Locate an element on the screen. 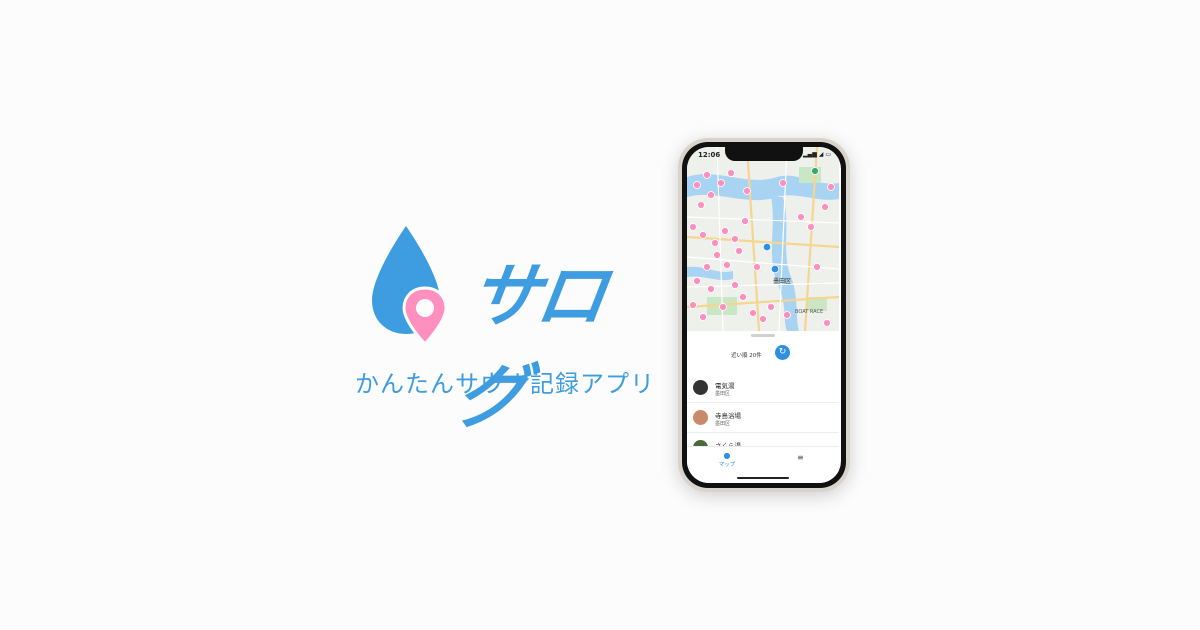 The image size is (1200, 630). location-pin-icon: ● is located at coordinates (727, 455).